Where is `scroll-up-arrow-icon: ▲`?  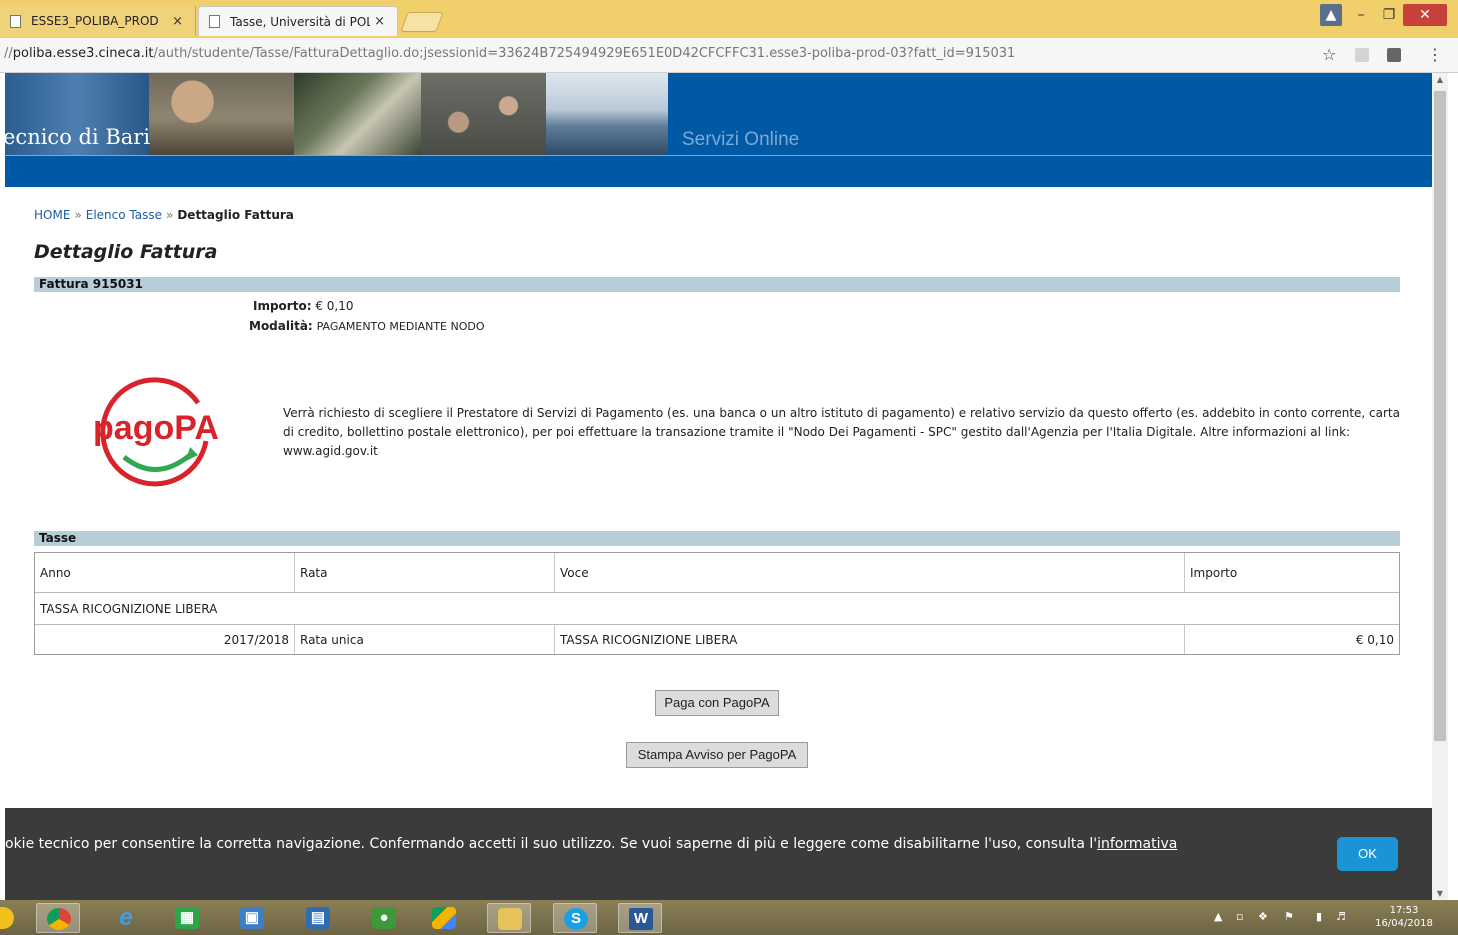
scroll-up-arrow-icon: ▲ is located at coordinates (1440, 79).